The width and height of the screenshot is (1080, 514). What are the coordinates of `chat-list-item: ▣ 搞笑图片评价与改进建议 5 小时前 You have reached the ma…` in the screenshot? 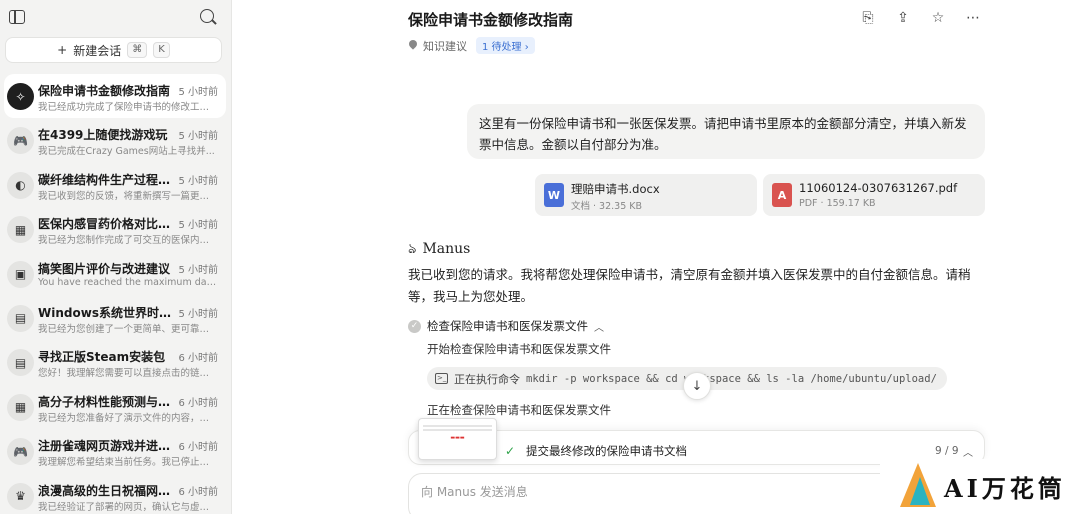 It's located at (115, 274).